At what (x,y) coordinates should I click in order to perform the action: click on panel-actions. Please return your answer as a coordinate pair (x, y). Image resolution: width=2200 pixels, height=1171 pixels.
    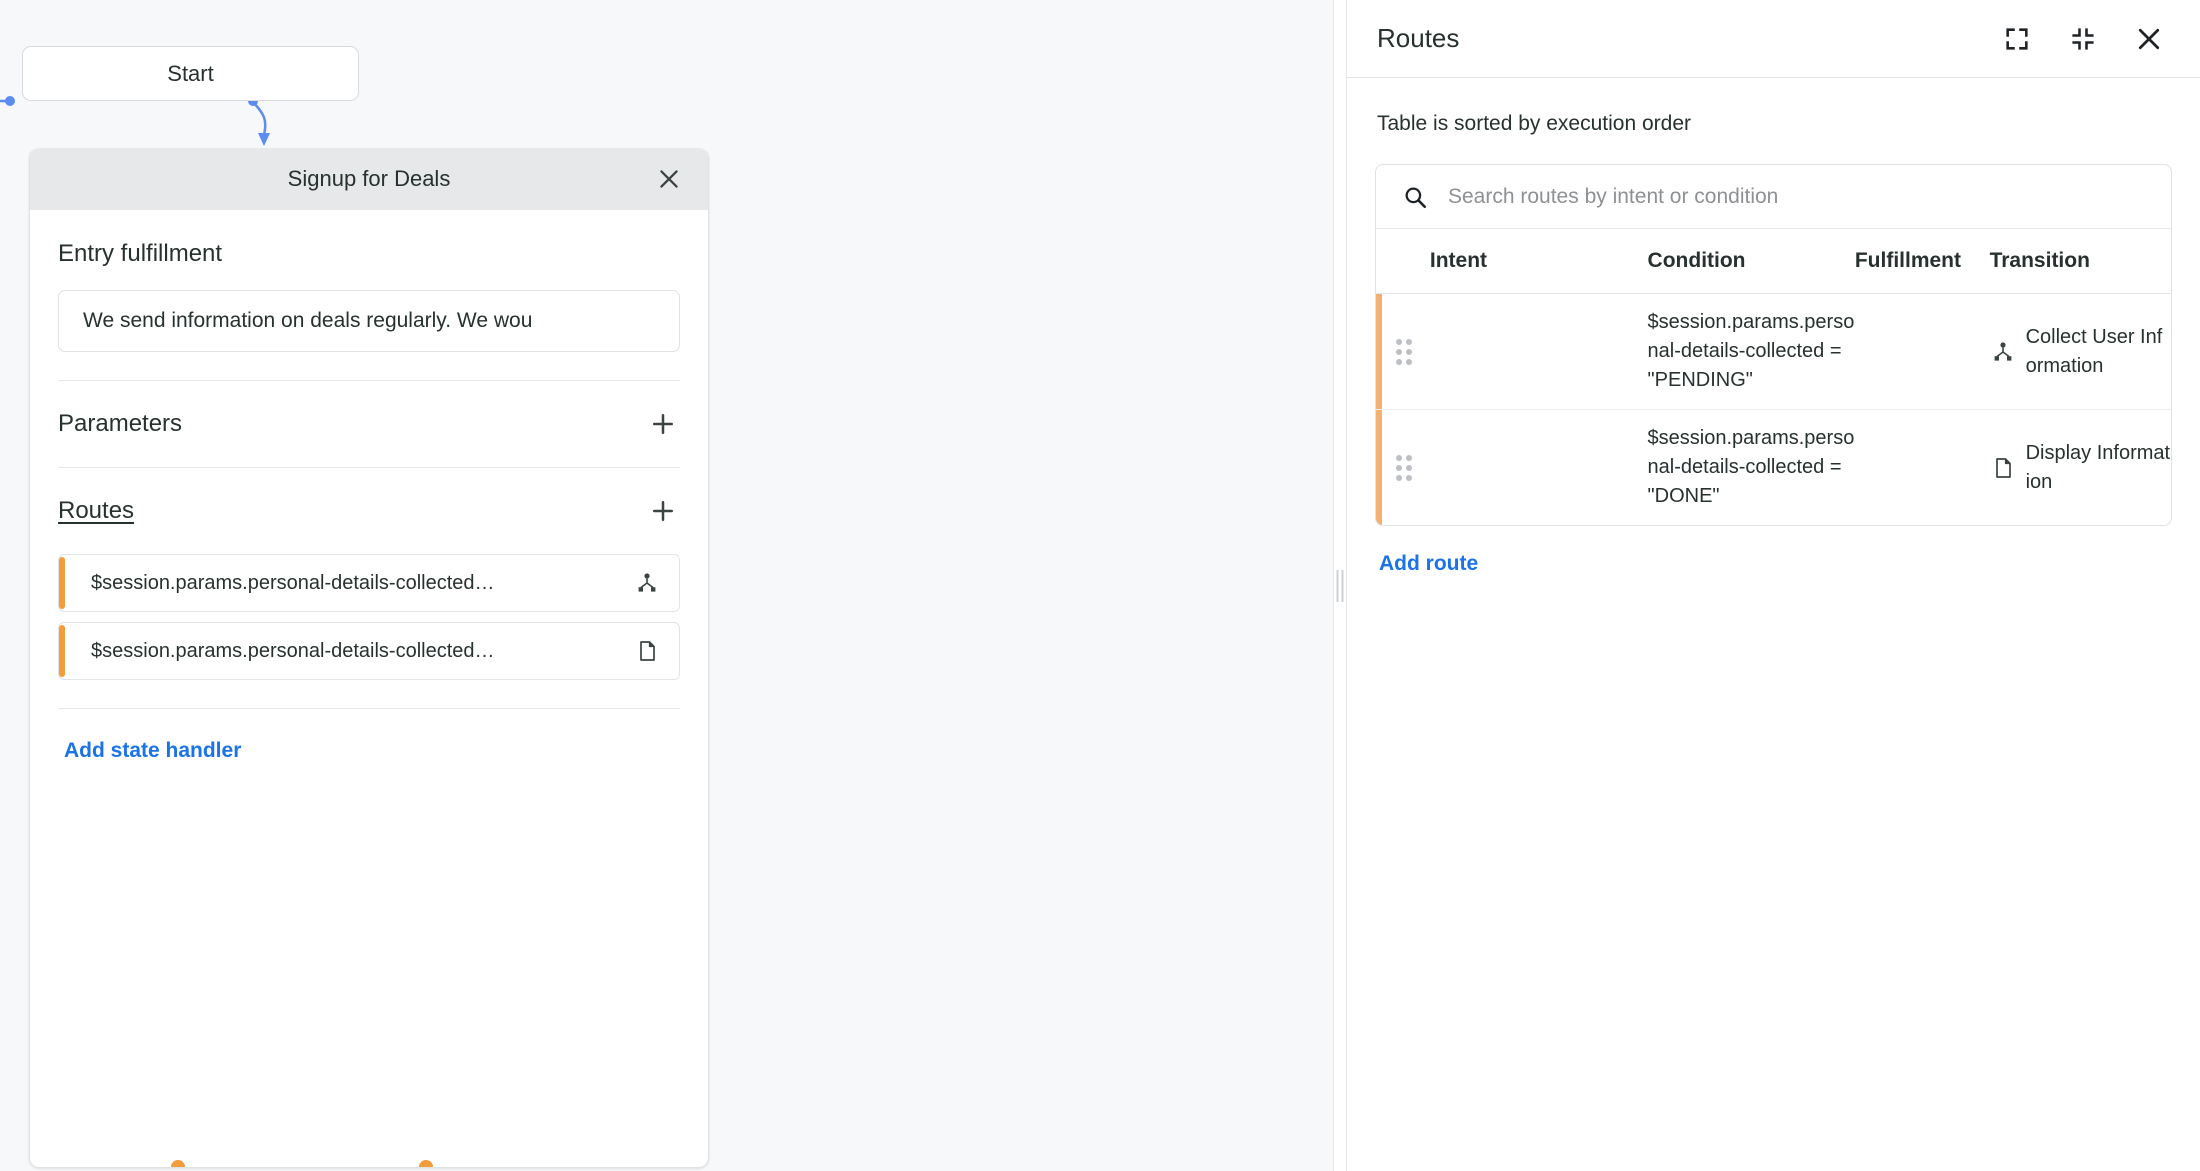
    Looking at the image, I should click on (2083, 39).